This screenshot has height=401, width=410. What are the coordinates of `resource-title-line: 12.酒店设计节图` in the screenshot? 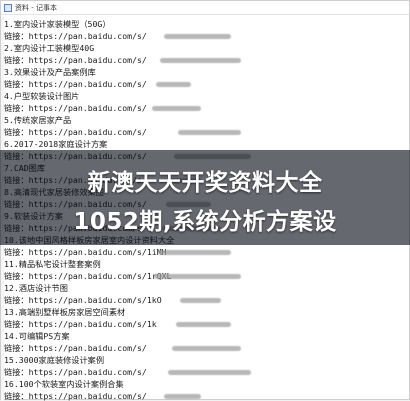 It's located at (36, 288).